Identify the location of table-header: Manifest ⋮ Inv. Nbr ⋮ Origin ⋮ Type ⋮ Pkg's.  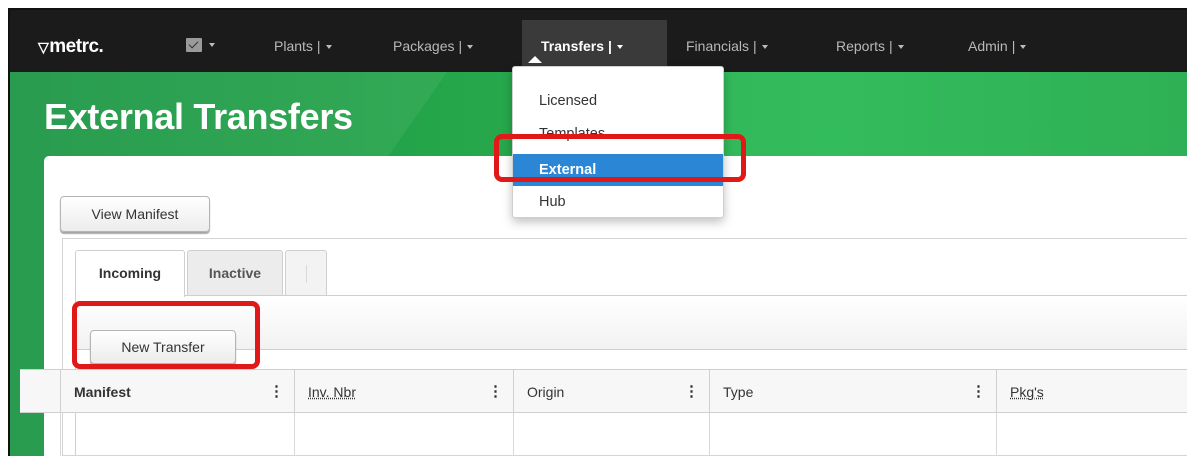
(603, 391).